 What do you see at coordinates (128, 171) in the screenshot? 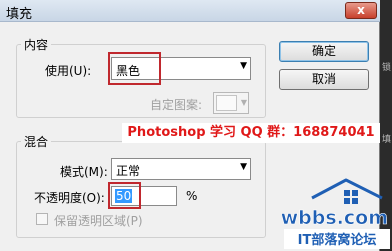
I see `mode-select-value: 正常` at bounding box center [128, 171].